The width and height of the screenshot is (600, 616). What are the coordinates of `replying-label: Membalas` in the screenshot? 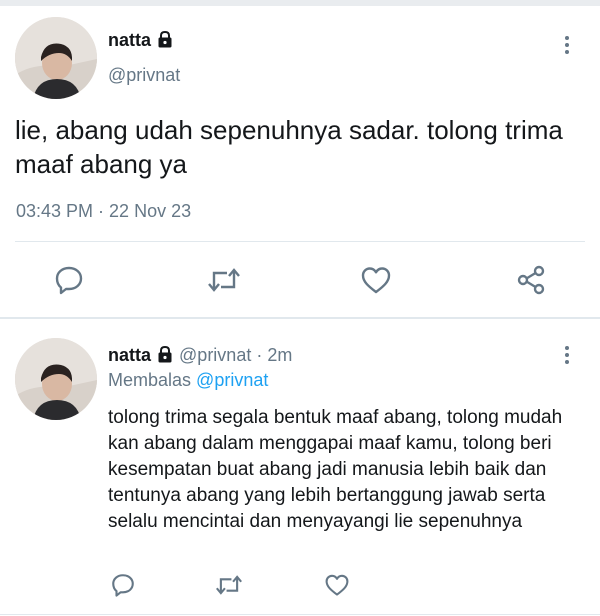 It's located at (150, 380).